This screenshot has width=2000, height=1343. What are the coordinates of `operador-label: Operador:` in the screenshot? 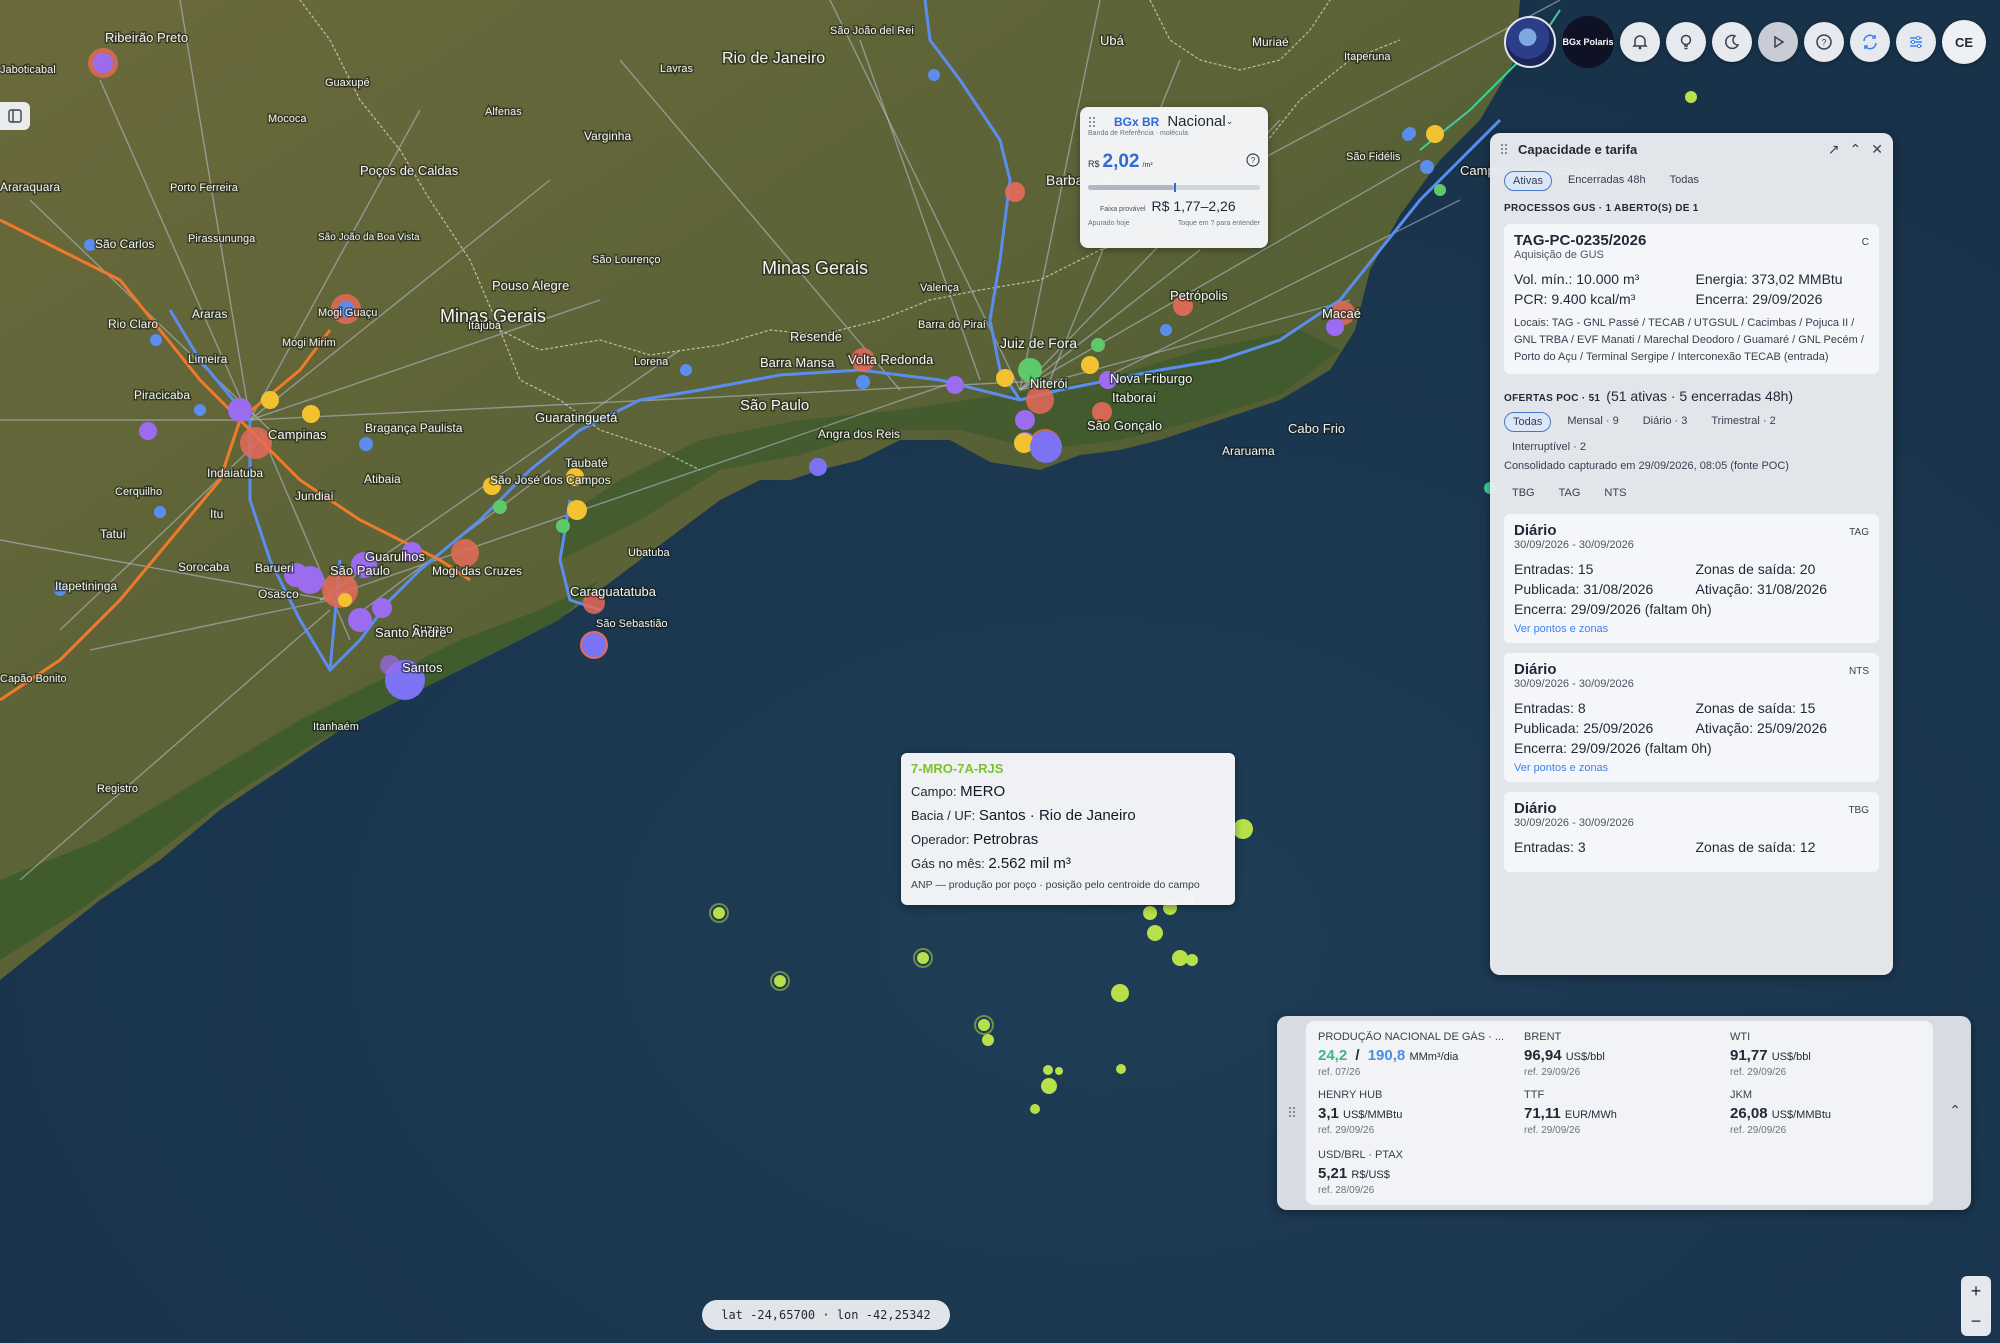 It's located at (940, 839).